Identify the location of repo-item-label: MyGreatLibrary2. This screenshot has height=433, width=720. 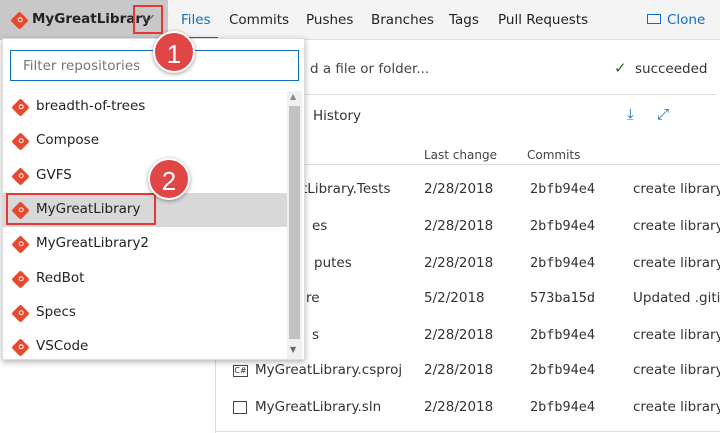
(93, 243).